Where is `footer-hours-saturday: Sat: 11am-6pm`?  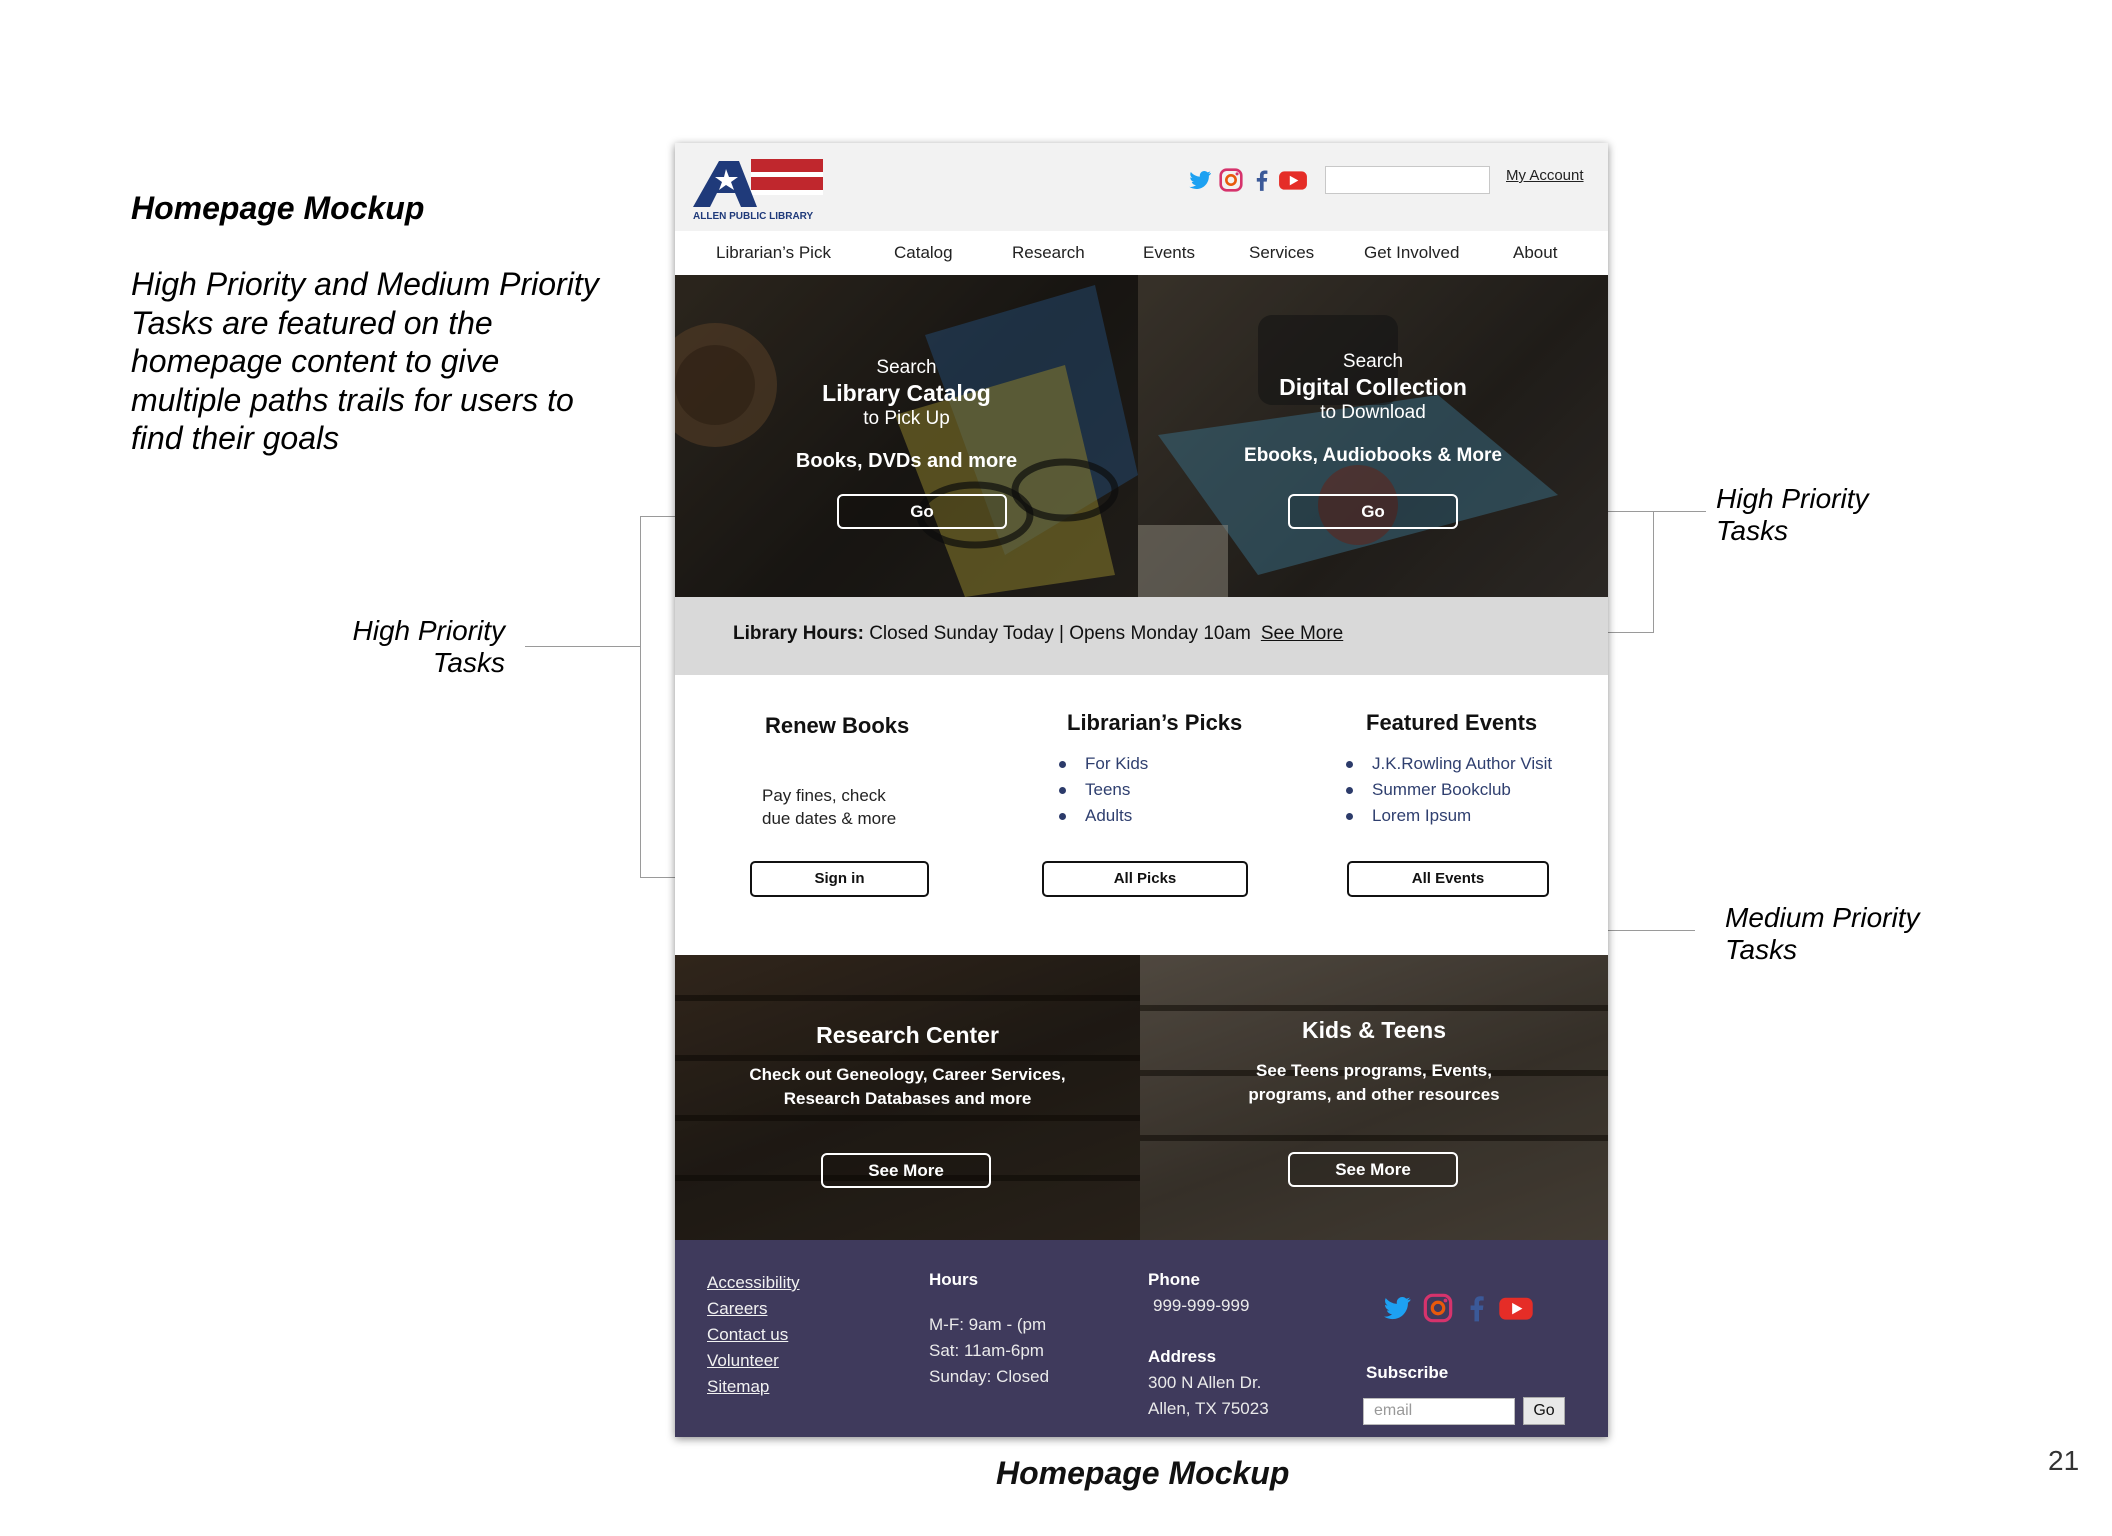
footer-hours-saturday: Sat: 11am-6pm is located at coordinates (986, 1350).